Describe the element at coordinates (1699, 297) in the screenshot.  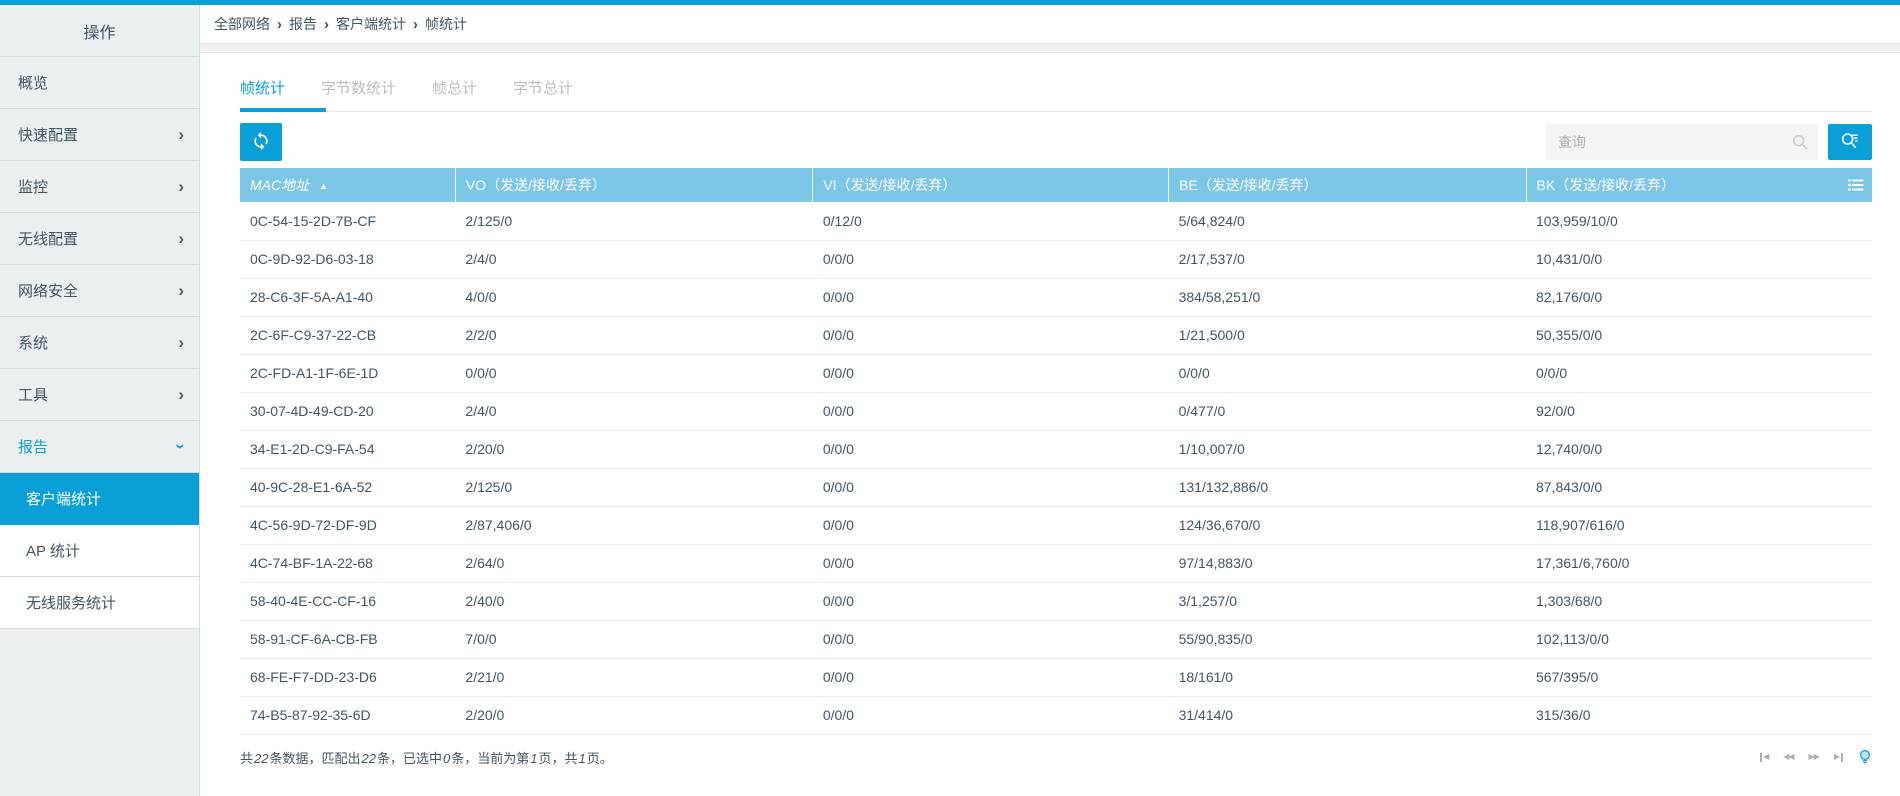
I see `stat-cell: 82,176/0/0` at that location.